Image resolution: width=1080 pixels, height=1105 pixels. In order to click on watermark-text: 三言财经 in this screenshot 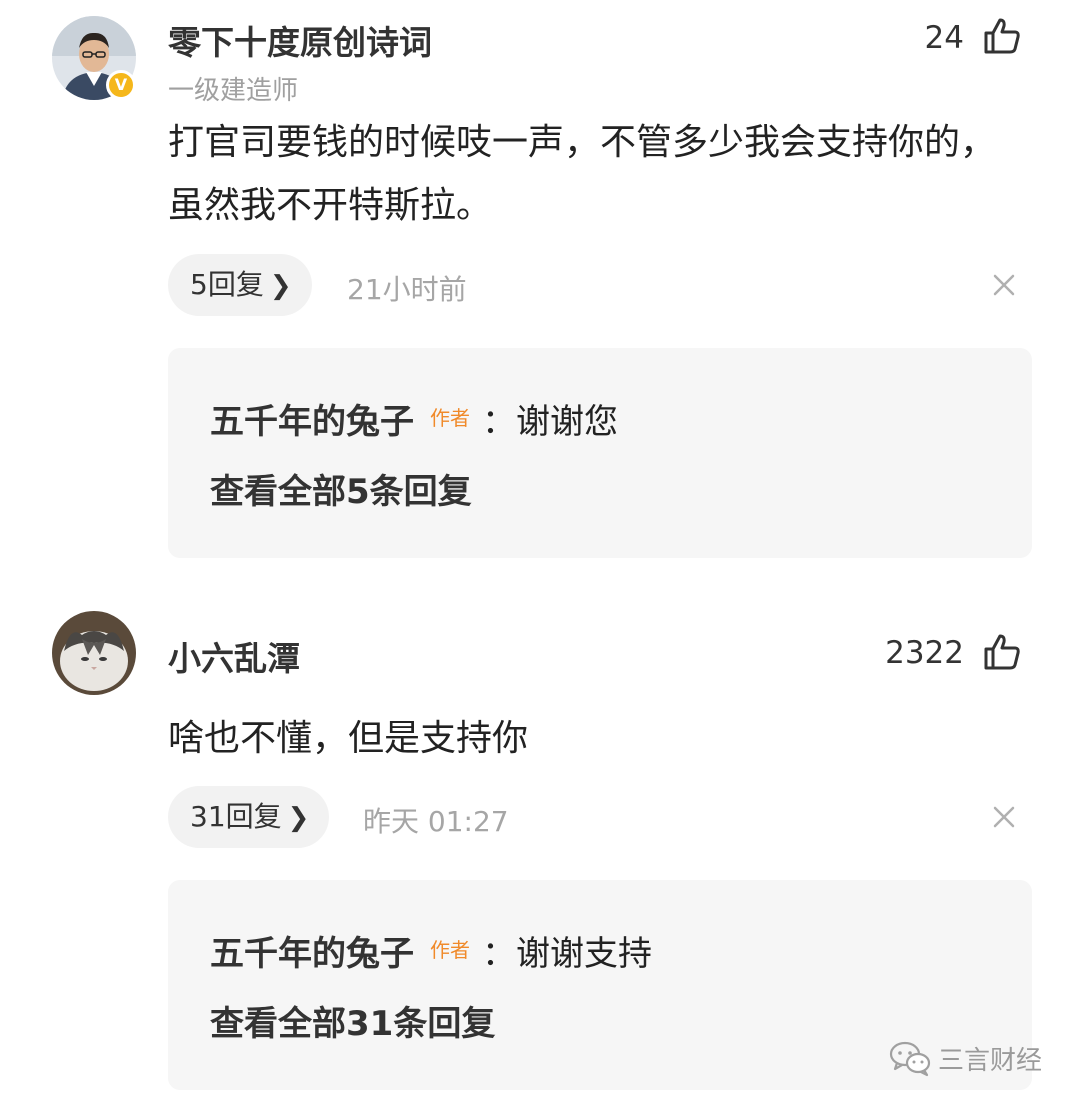, I will do `click(990, 1060)`.